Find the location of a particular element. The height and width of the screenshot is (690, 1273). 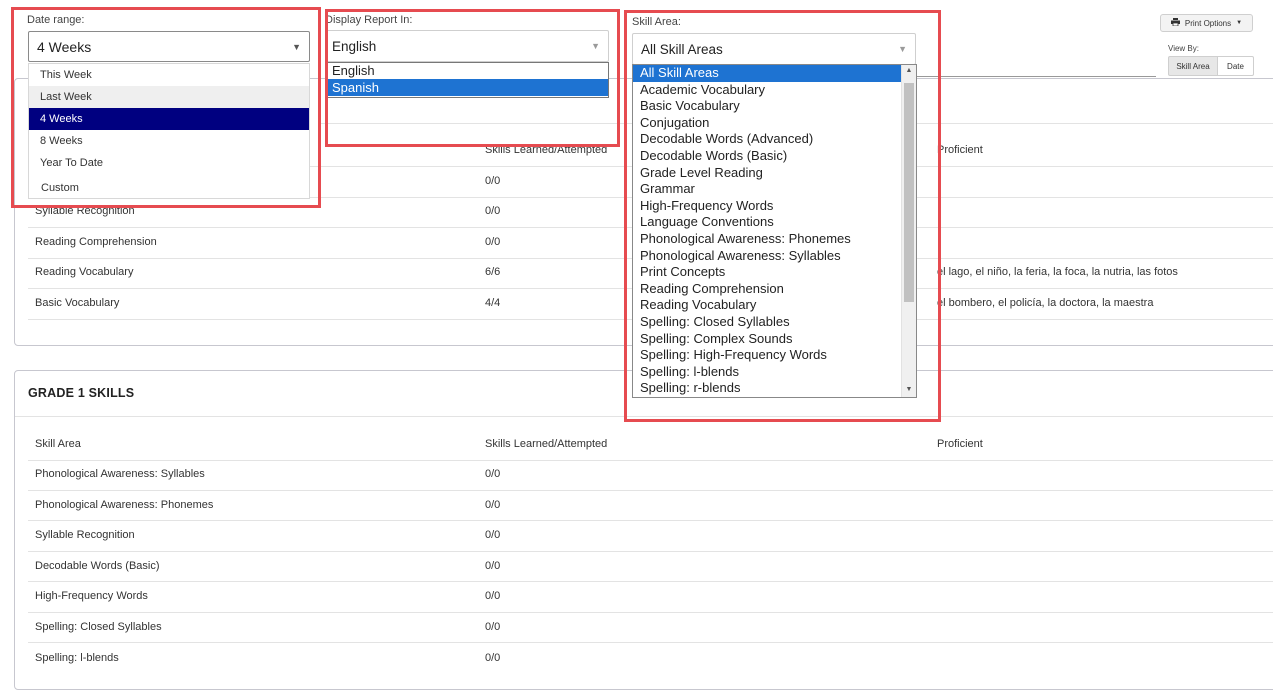

skill-name-cell: Phonological Awareness: Phonemes is located at coordinates (124, 505).